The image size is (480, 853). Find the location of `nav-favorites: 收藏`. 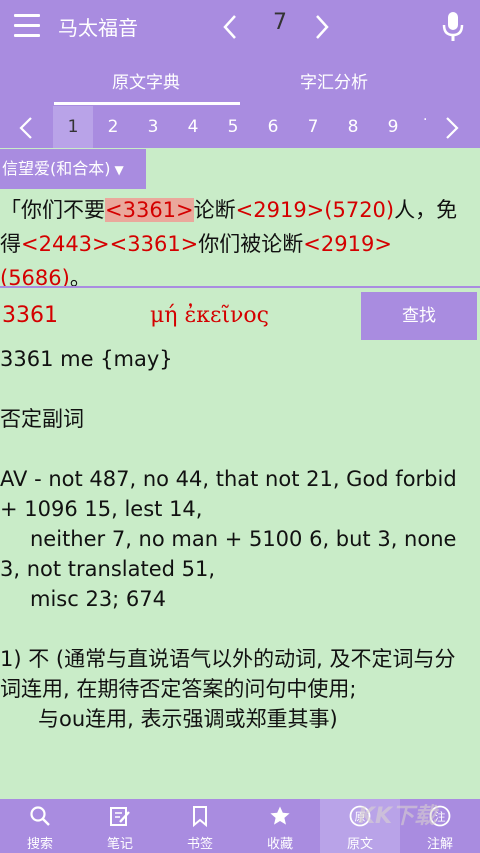

nav-favorites: 收藏 is located at coordinates (280, 826).